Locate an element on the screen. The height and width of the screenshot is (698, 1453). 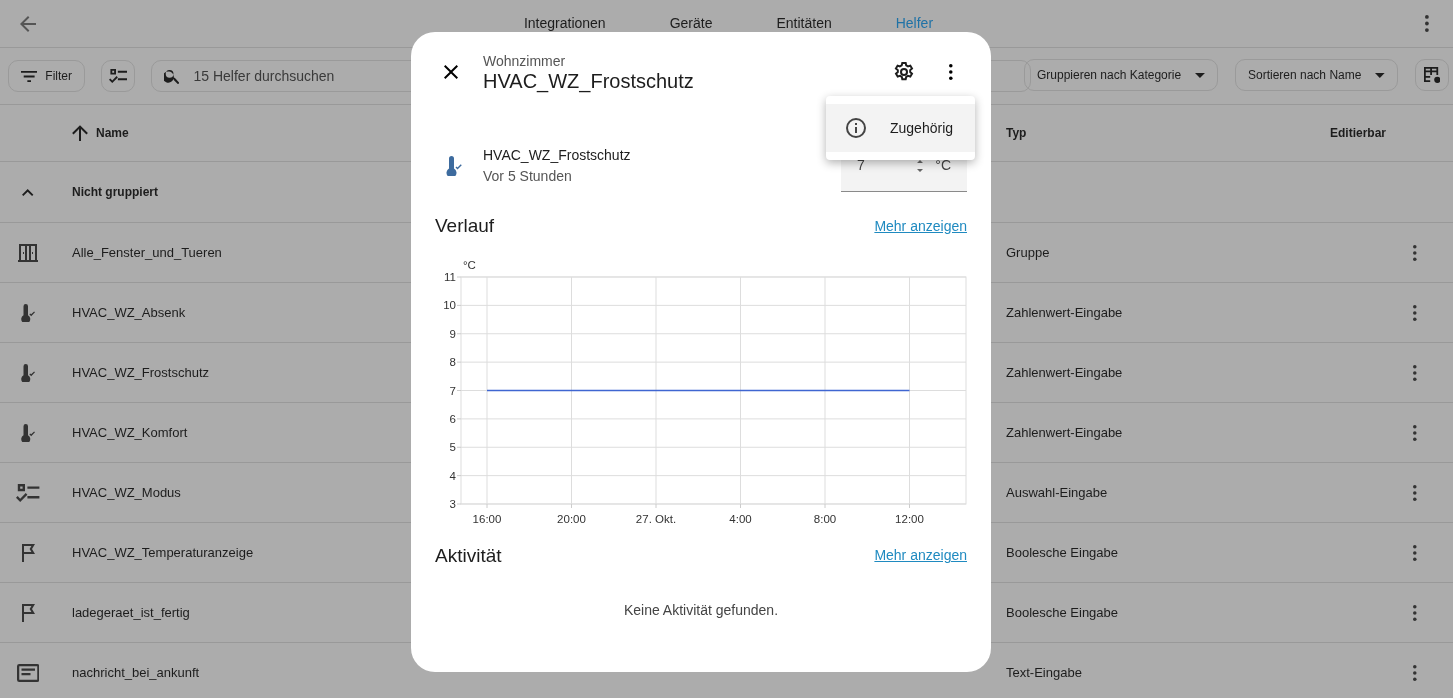
y-tick-label: 8 is located at coordinates (452, 361).